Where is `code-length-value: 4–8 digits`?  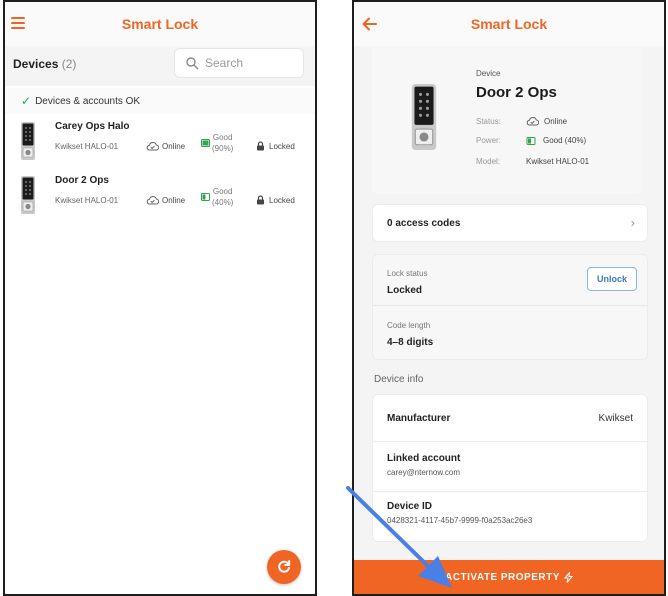
code-length-value: 4–8 digits is located at coordinates (410, 342).